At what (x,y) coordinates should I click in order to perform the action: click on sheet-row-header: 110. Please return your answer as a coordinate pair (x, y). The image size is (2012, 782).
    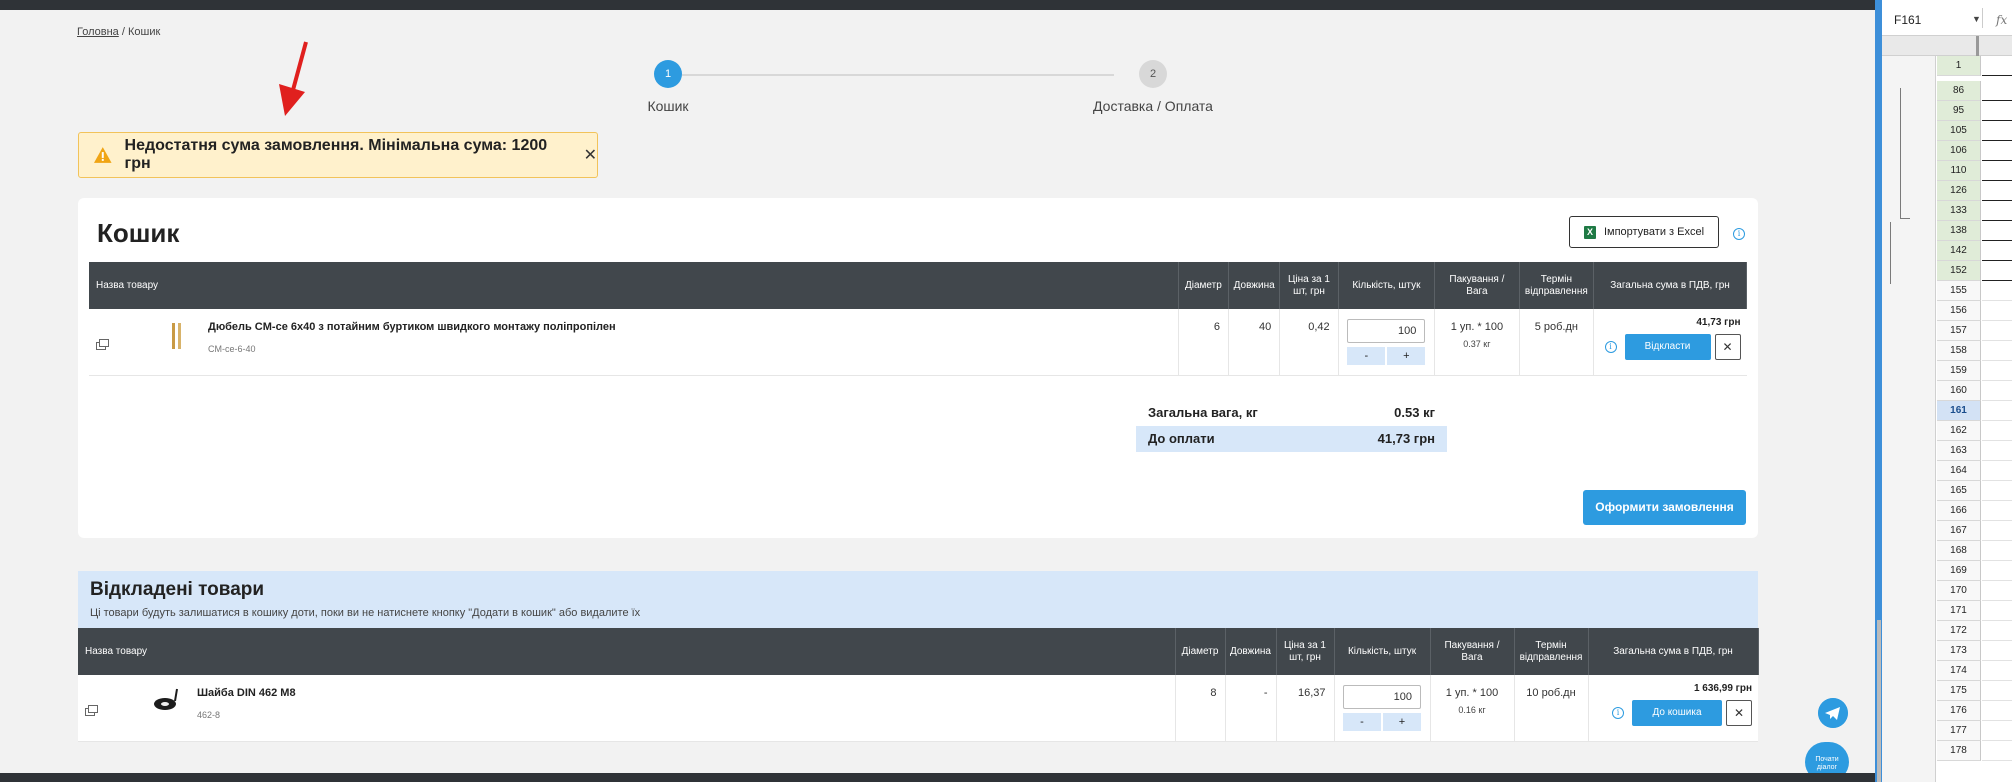
    Looking at the image, I should click on (1959, 171).